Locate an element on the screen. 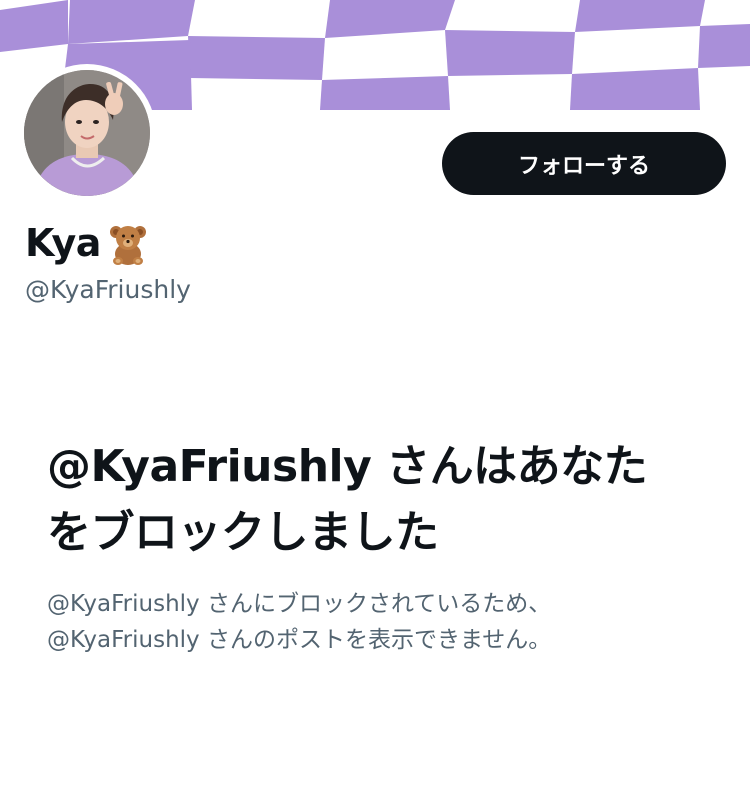 The height and width of the screenshot is (789, 750). avatar is located at coordinates (87, 133).